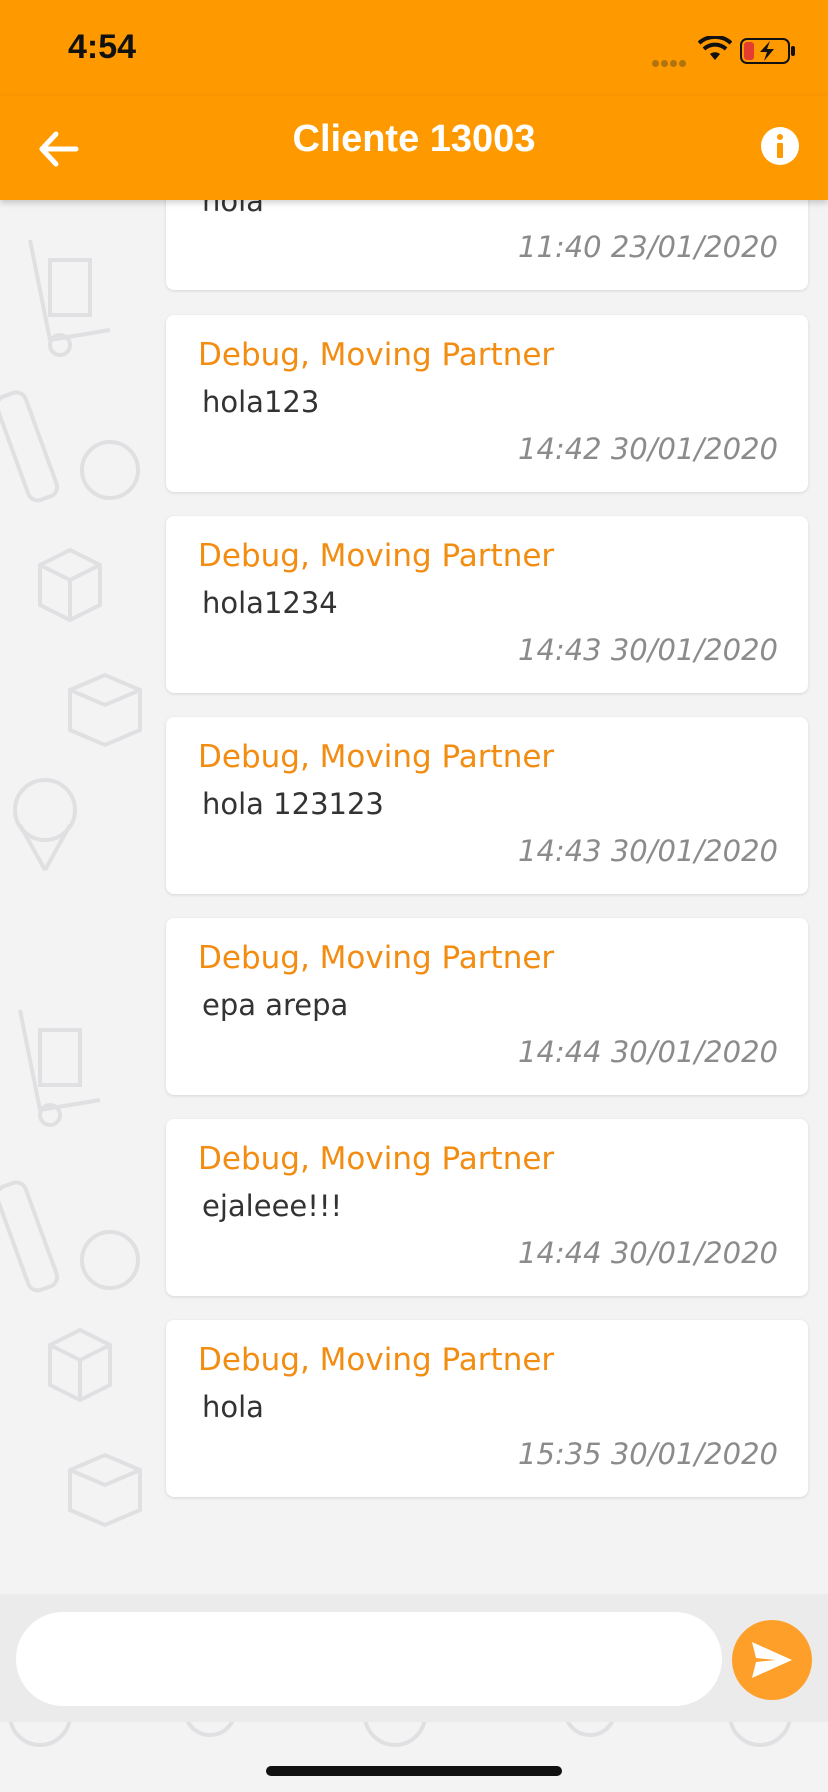  Describe the element at coordinates (648, 449) in the screenshot. I see `message-timestamp: 14:42 30/01/2020` at that location.